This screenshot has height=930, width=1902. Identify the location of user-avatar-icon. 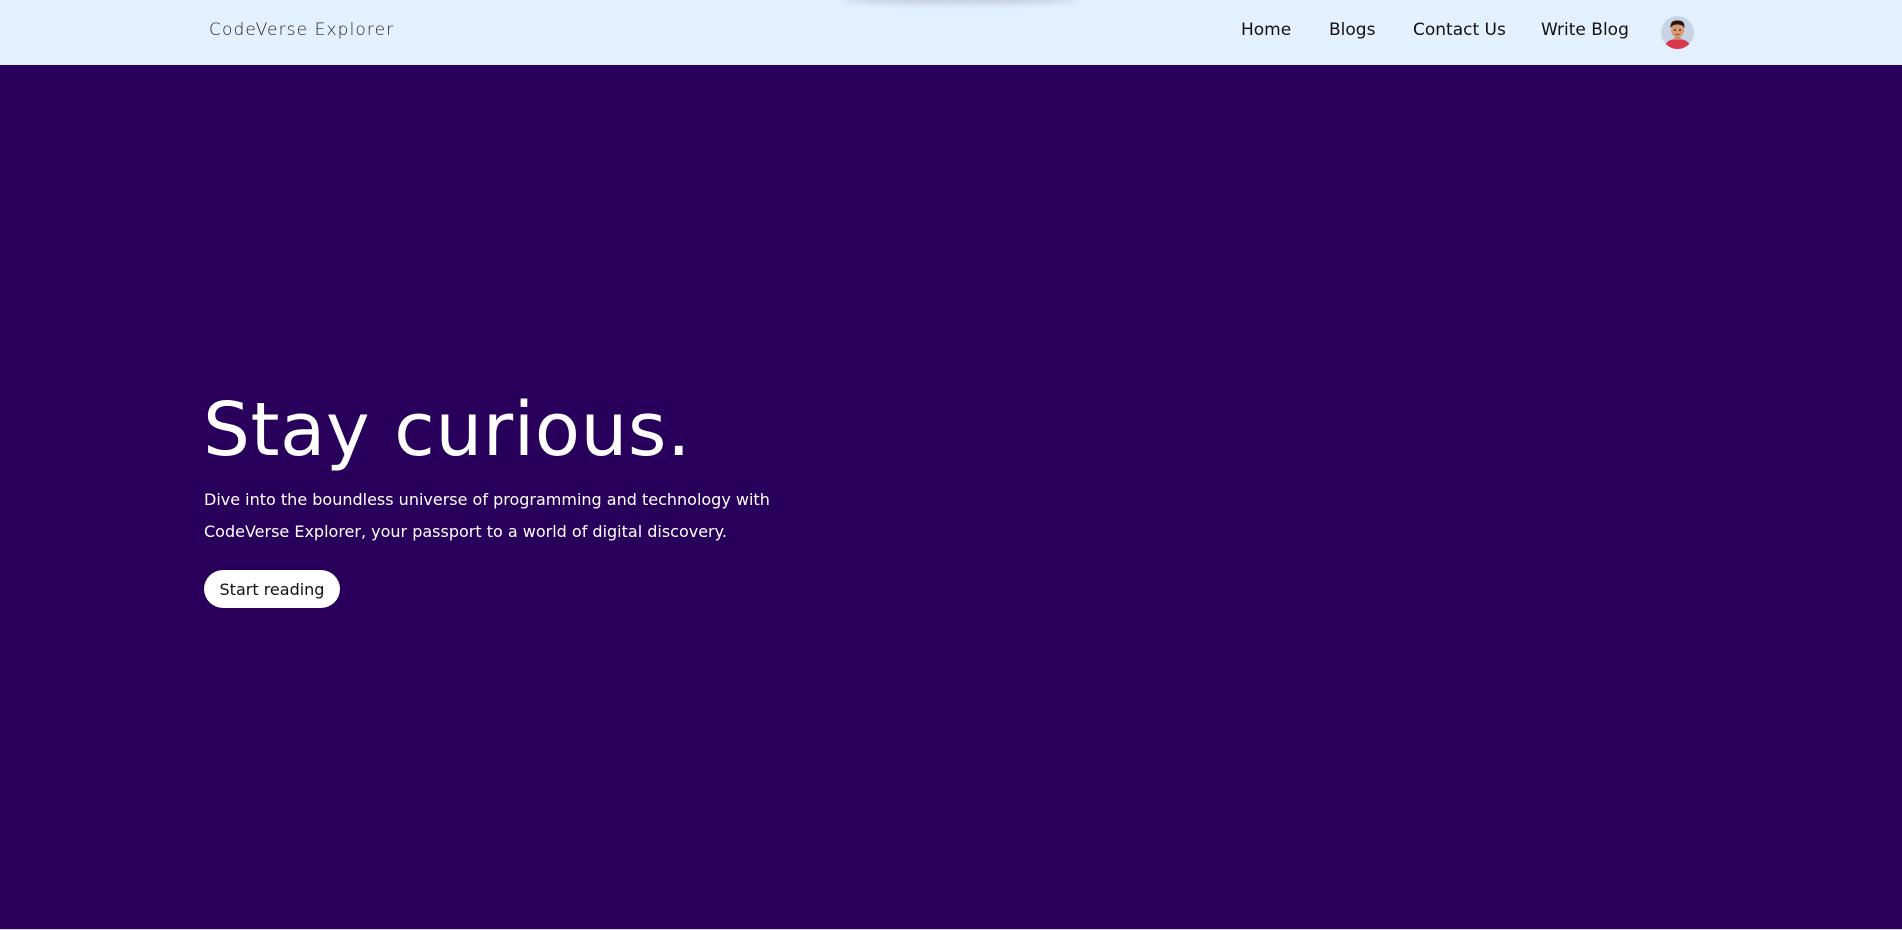
(1677, 32).